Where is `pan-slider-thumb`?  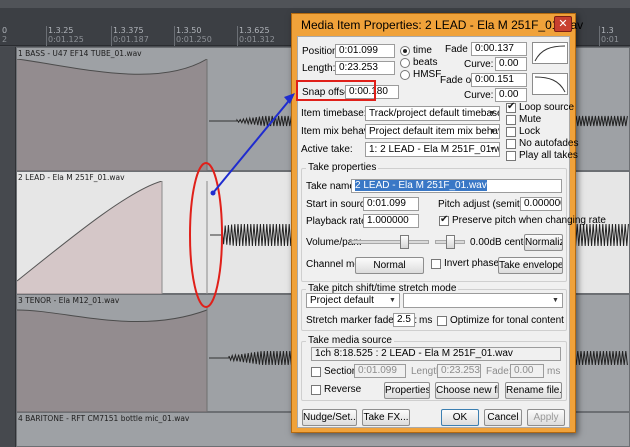 pan-slider-thumb is located at coordinates (450, 242).